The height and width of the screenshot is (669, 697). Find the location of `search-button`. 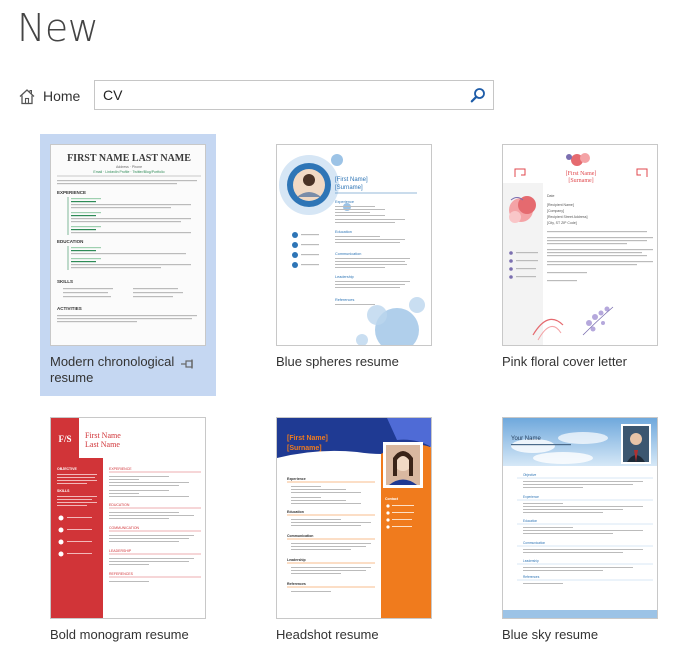

search-button is located at coordinates (478, 95).